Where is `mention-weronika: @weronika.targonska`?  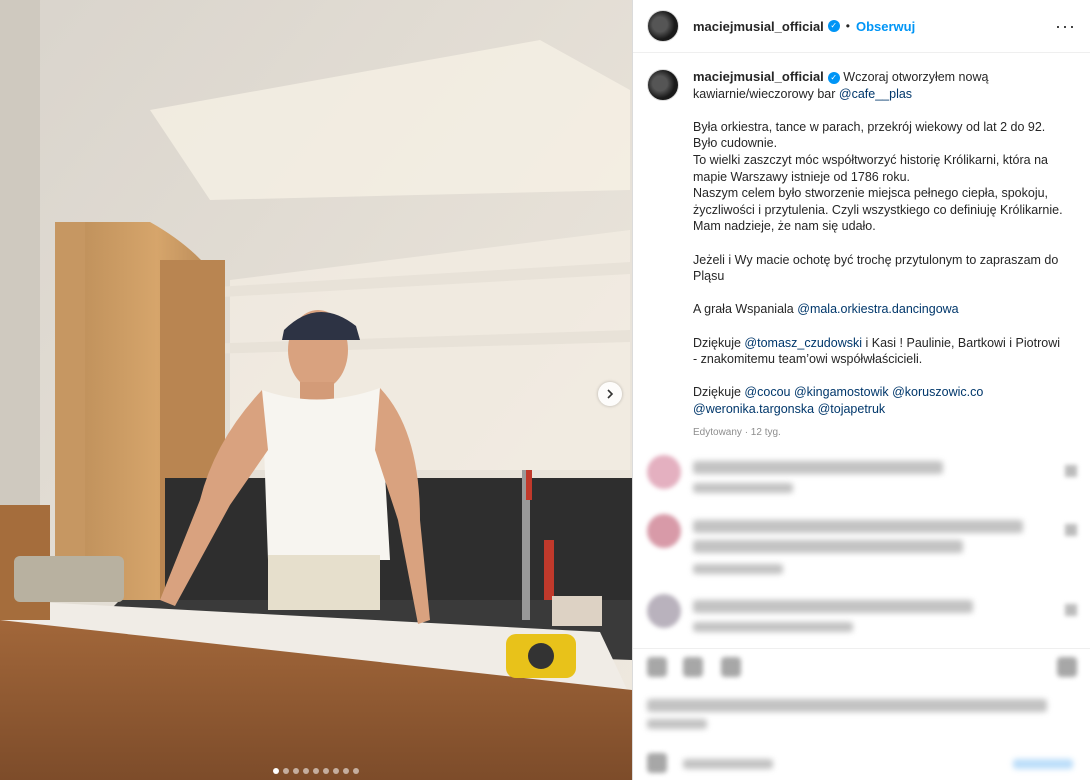
mention-weronika: @weronika.targonska is located at coordinates (753, 409).